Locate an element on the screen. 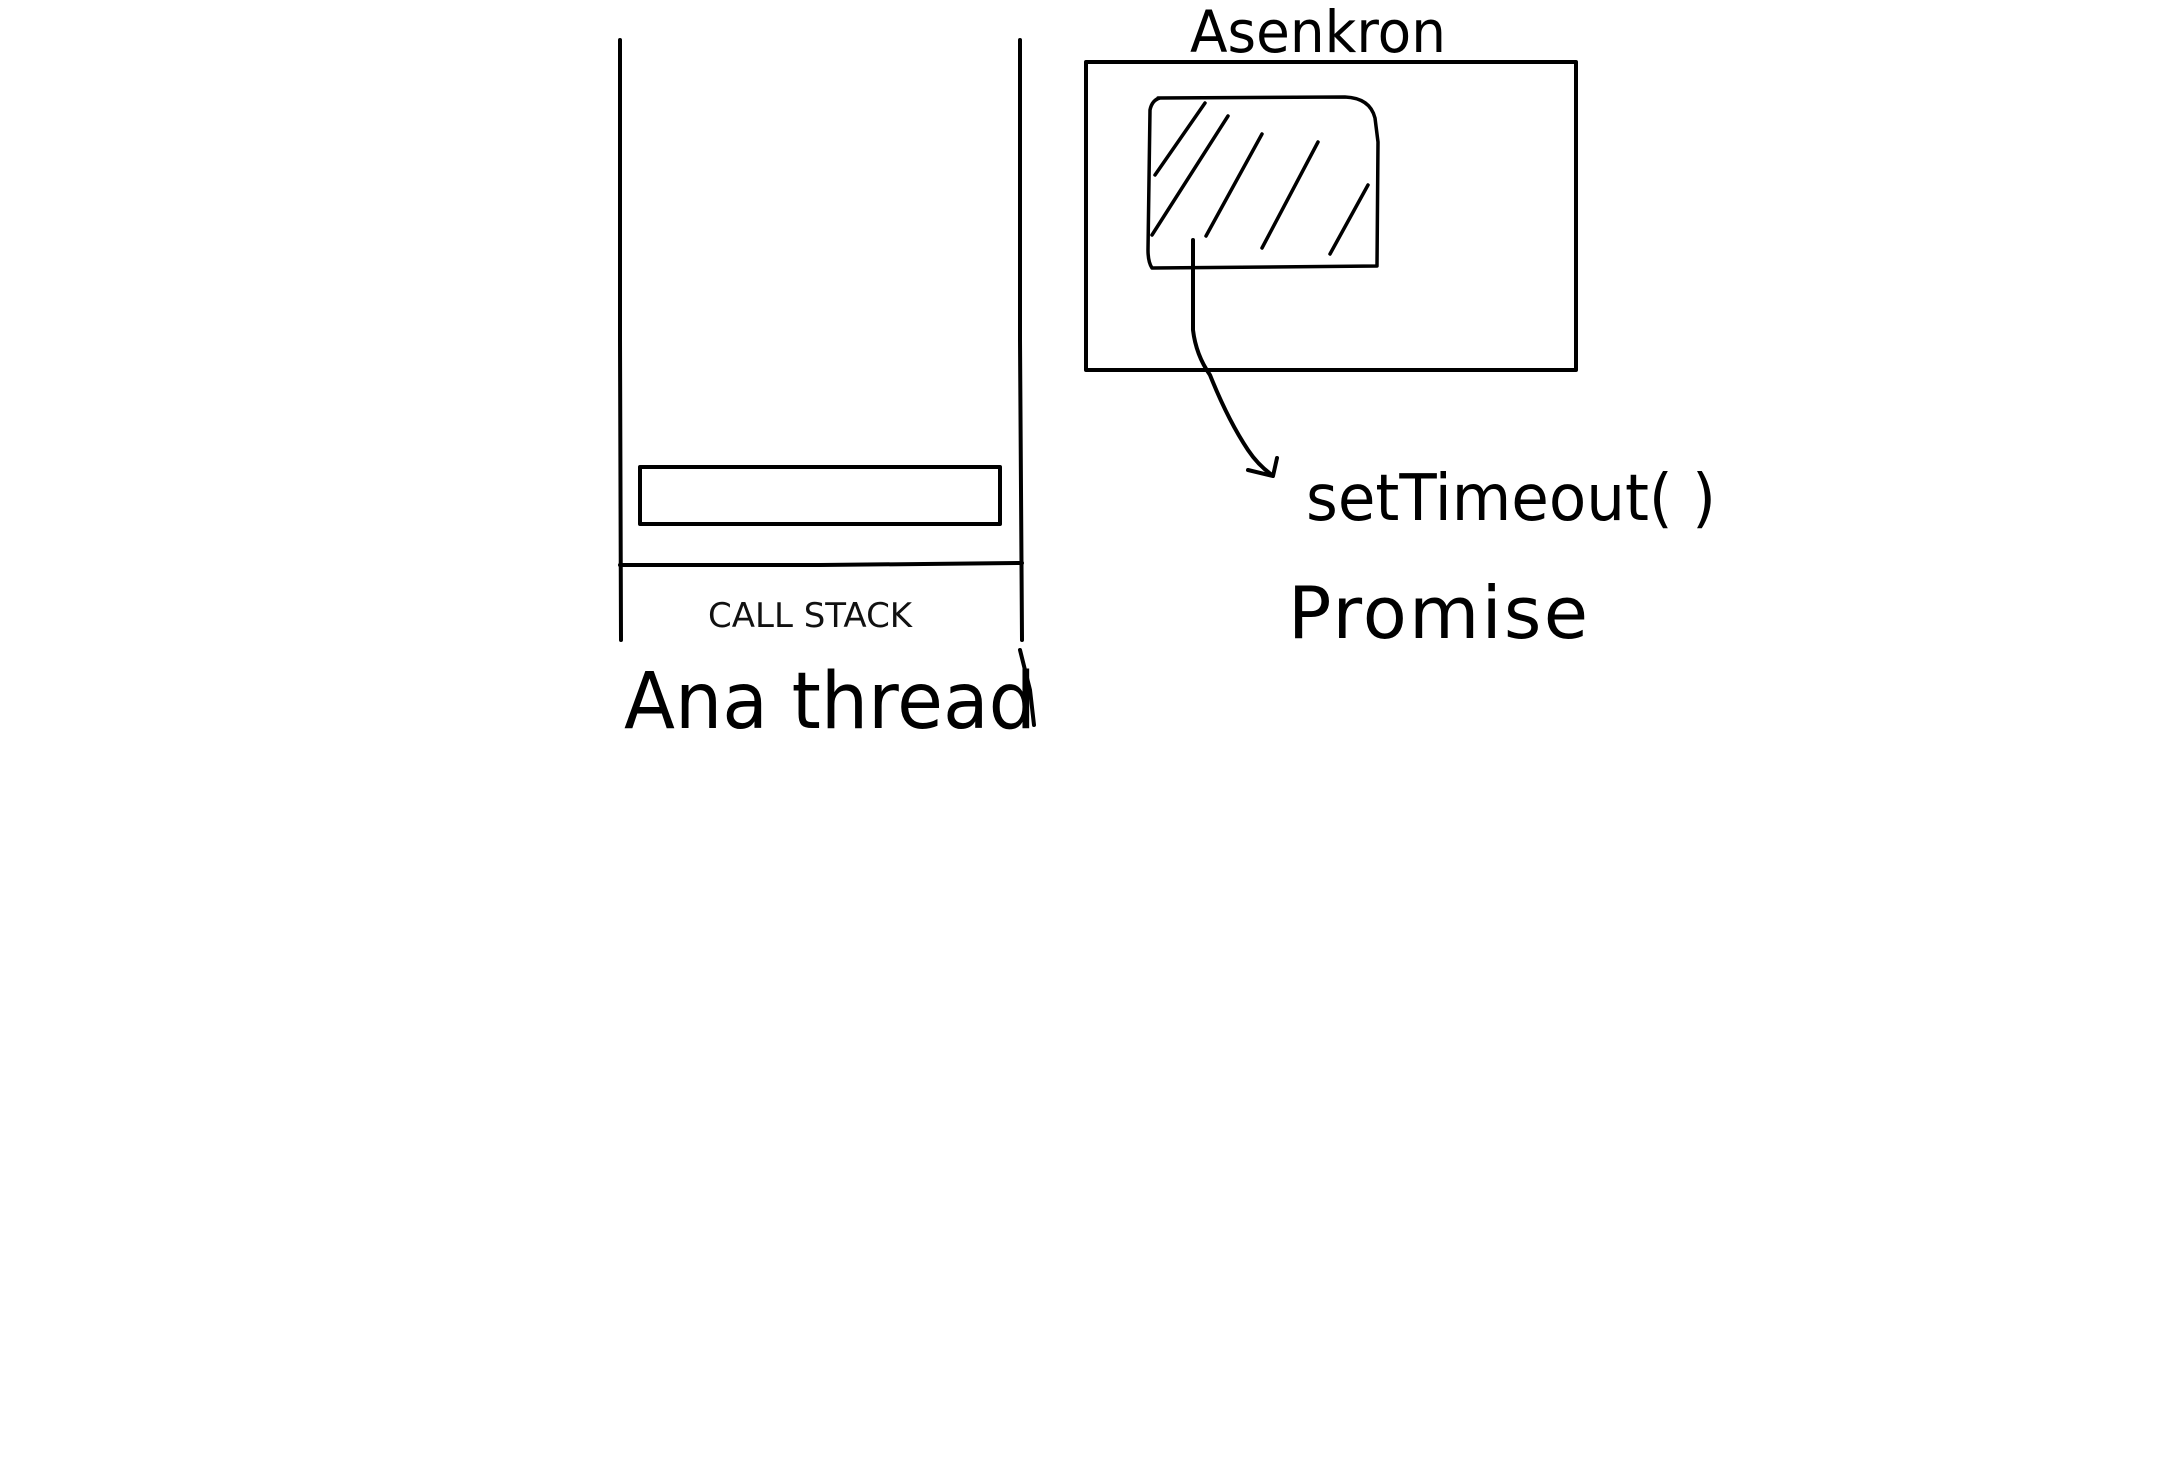 Image resolution: width=2180 pixels, height=1482 pixels. async-area-diagram: Asenkron is located at coordinates (1331, 239).